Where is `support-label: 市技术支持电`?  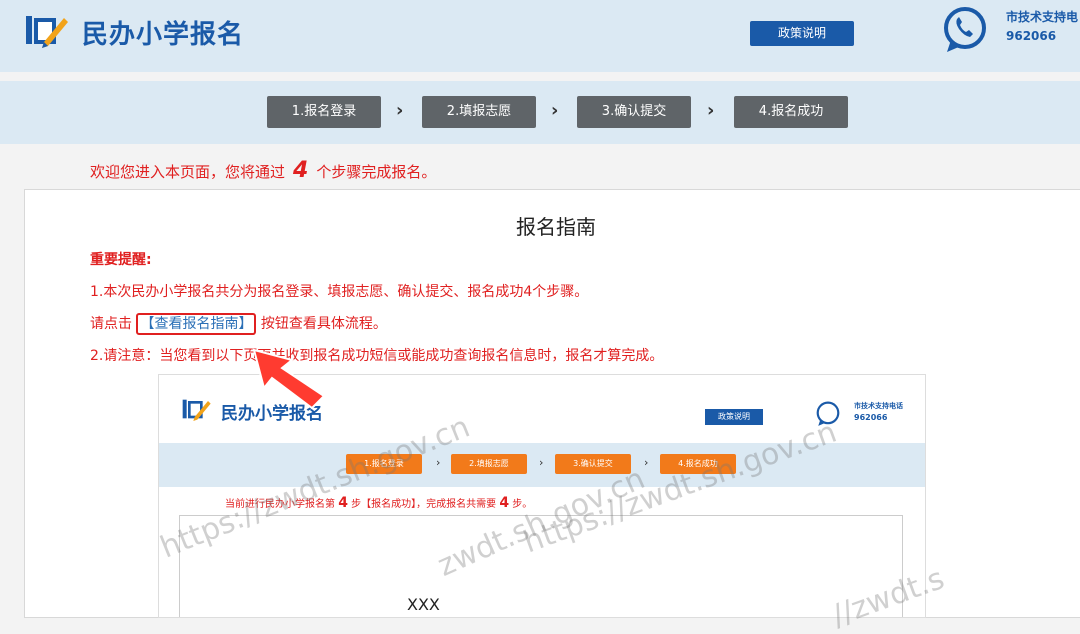
support-label: 市技术支持电 is located at coordinates (1042, 17).